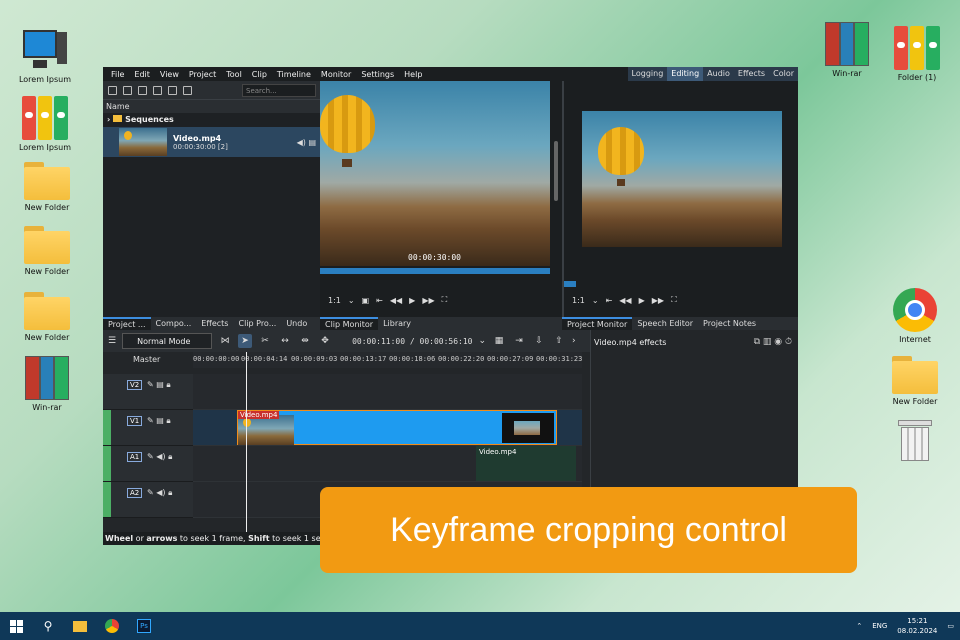  What do you see at coordinates (559, 341) in the screenshot?
I see `lift-icon: ⇧` at bounding box center [559, 341].